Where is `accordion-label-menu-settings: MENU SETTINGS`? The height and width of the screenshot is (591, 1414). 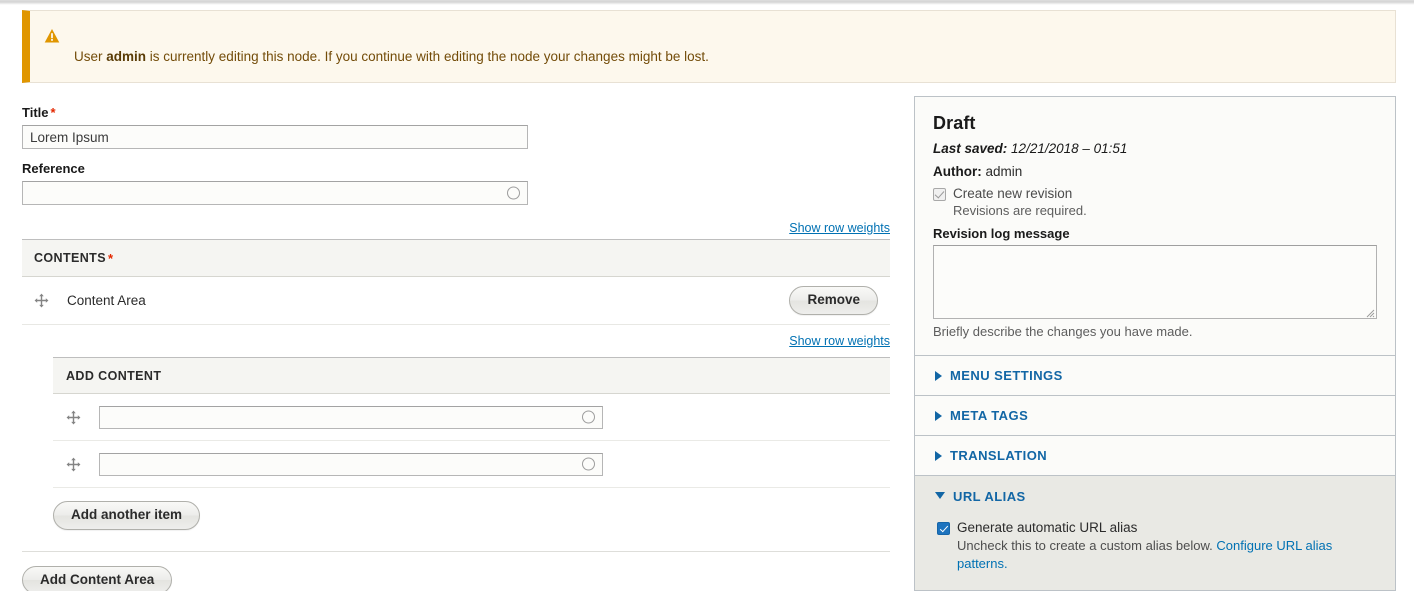 accordion-label-menu-settings: MENU SETTINGS is located at coordinates (1006, 375).